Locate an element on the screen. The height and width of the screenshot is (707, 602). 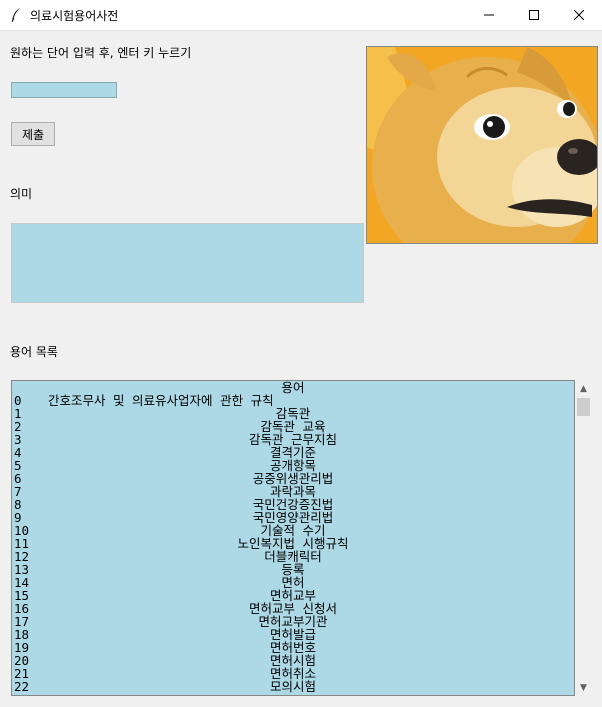
list-item-term: 간호조무사 및 의료유사업자에 관한 규칙 is located at coordinates (161, 400).